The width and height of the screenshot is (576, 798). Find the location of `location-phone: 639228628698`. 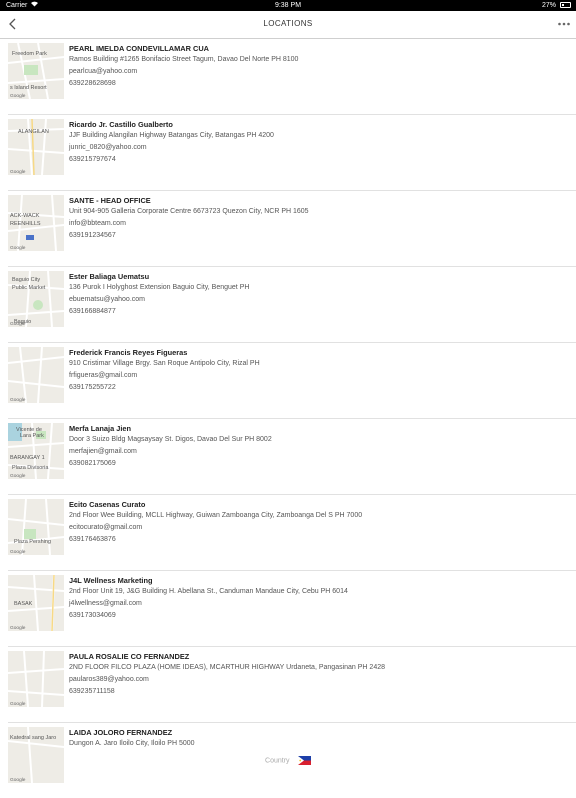

location-phone: 639228628698 is located at coordinates (92, 83).